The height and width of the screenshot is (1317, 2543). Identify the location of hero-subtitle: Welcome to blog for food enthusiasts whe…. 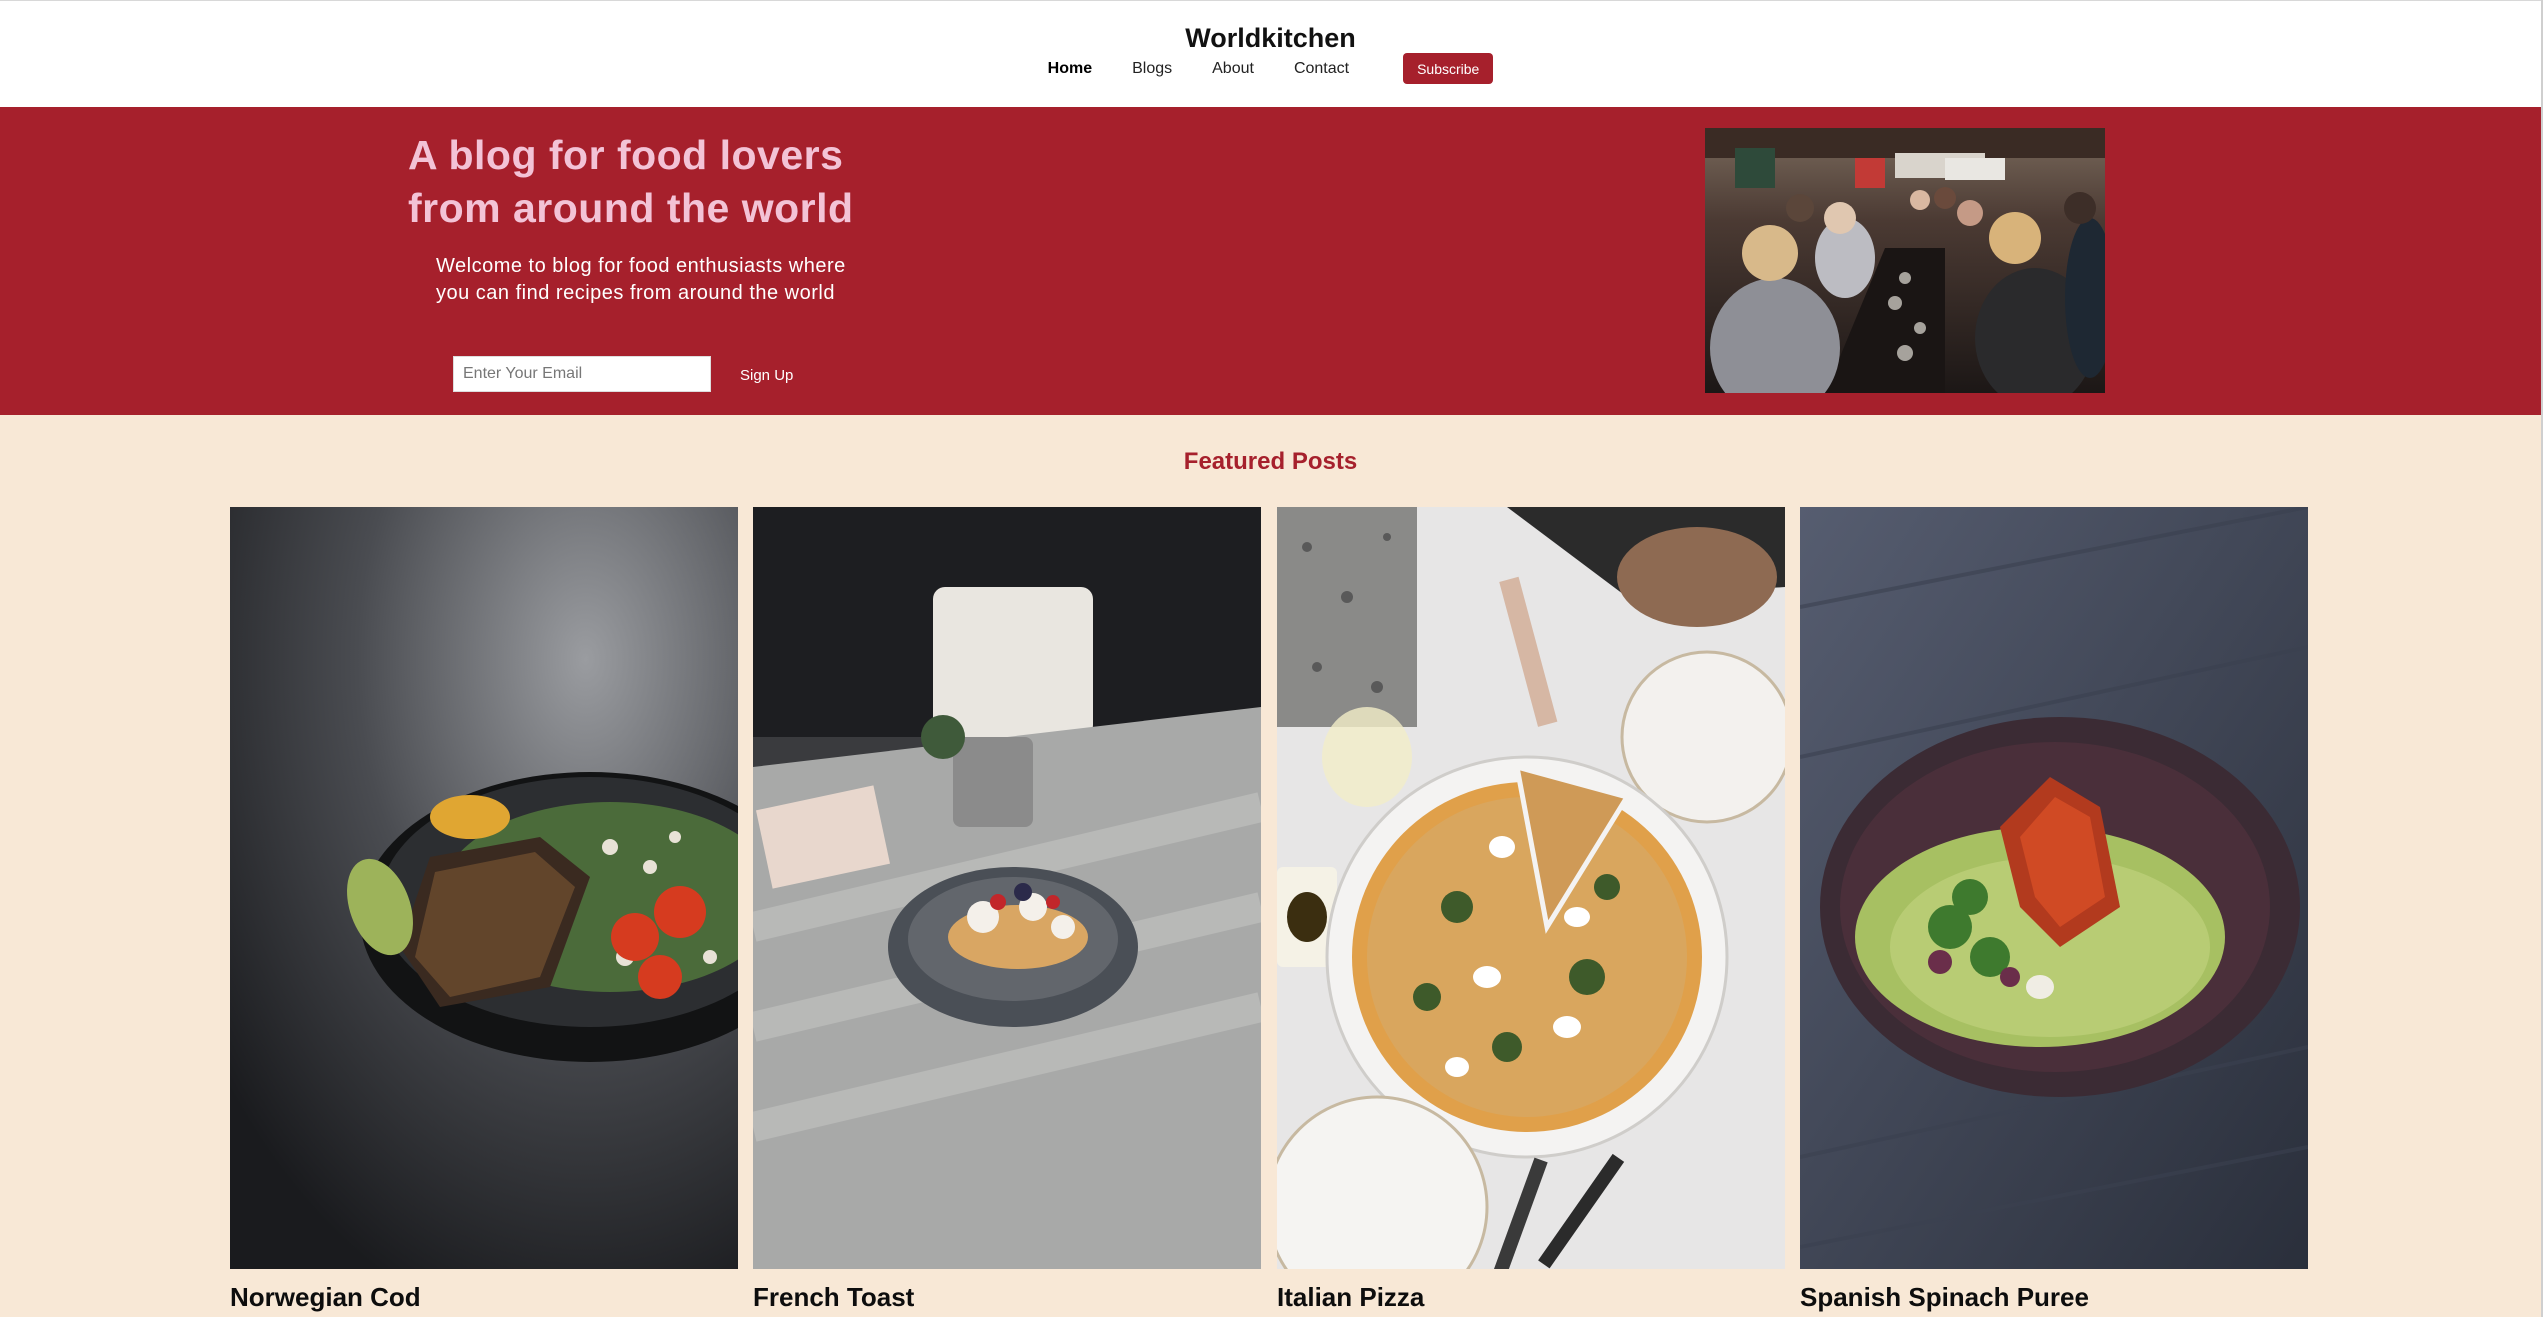
(641, 279).